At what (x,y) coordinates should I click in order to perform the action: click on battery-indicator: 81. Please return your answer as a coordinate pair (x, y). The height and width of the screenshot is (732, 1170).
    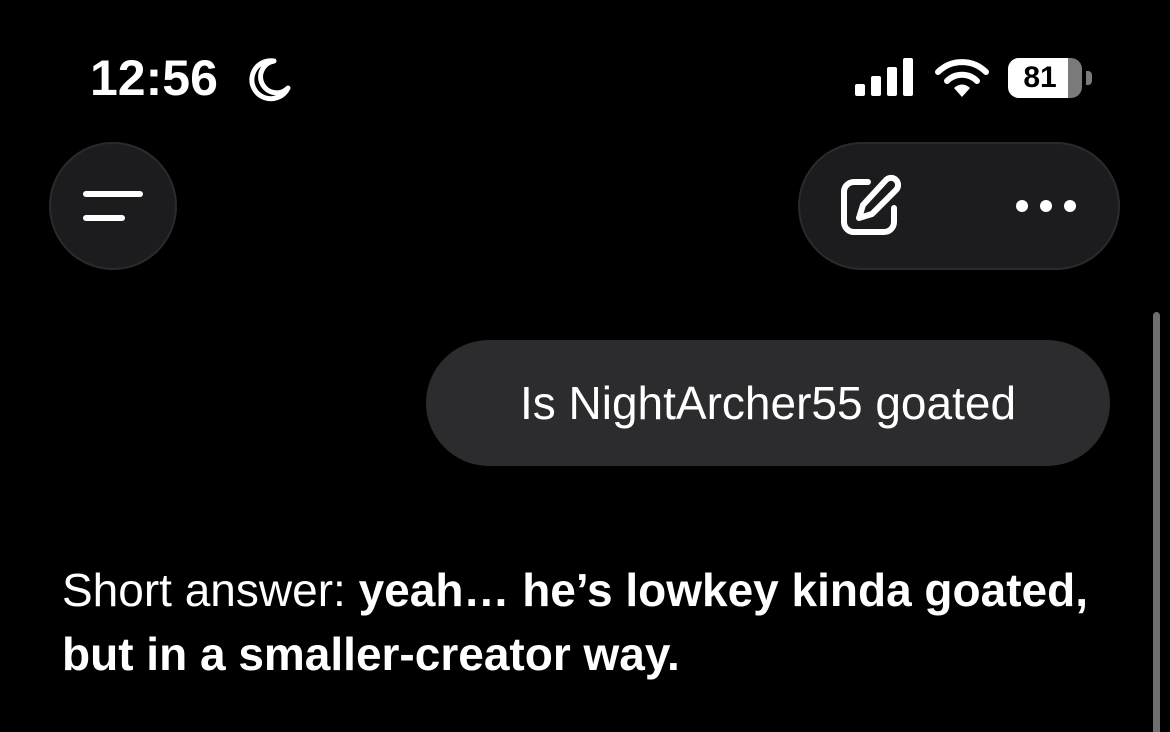
    Looking at the image, I should click on (1052, 78).